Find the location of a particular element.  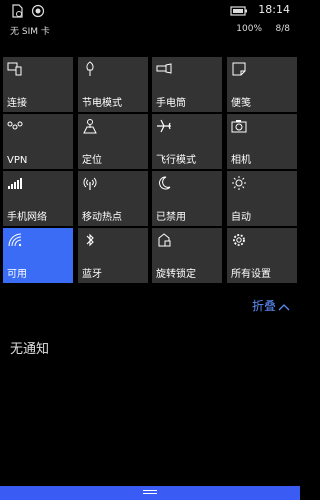

carrier-label: 无 SIM 卡 is located at coordinates (30, 32).